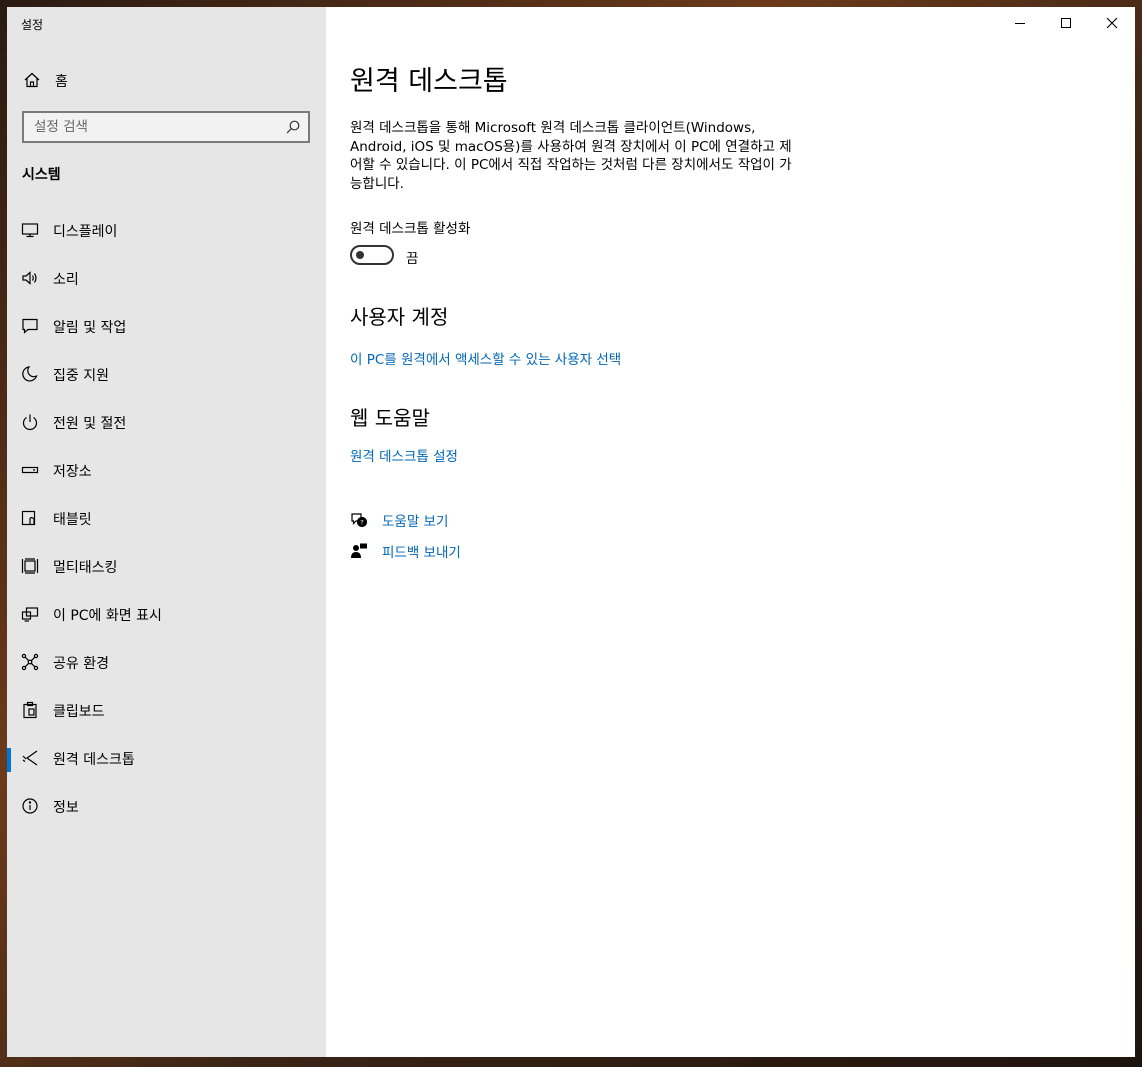  I want to click on monitor-icon, so click(30, 230).